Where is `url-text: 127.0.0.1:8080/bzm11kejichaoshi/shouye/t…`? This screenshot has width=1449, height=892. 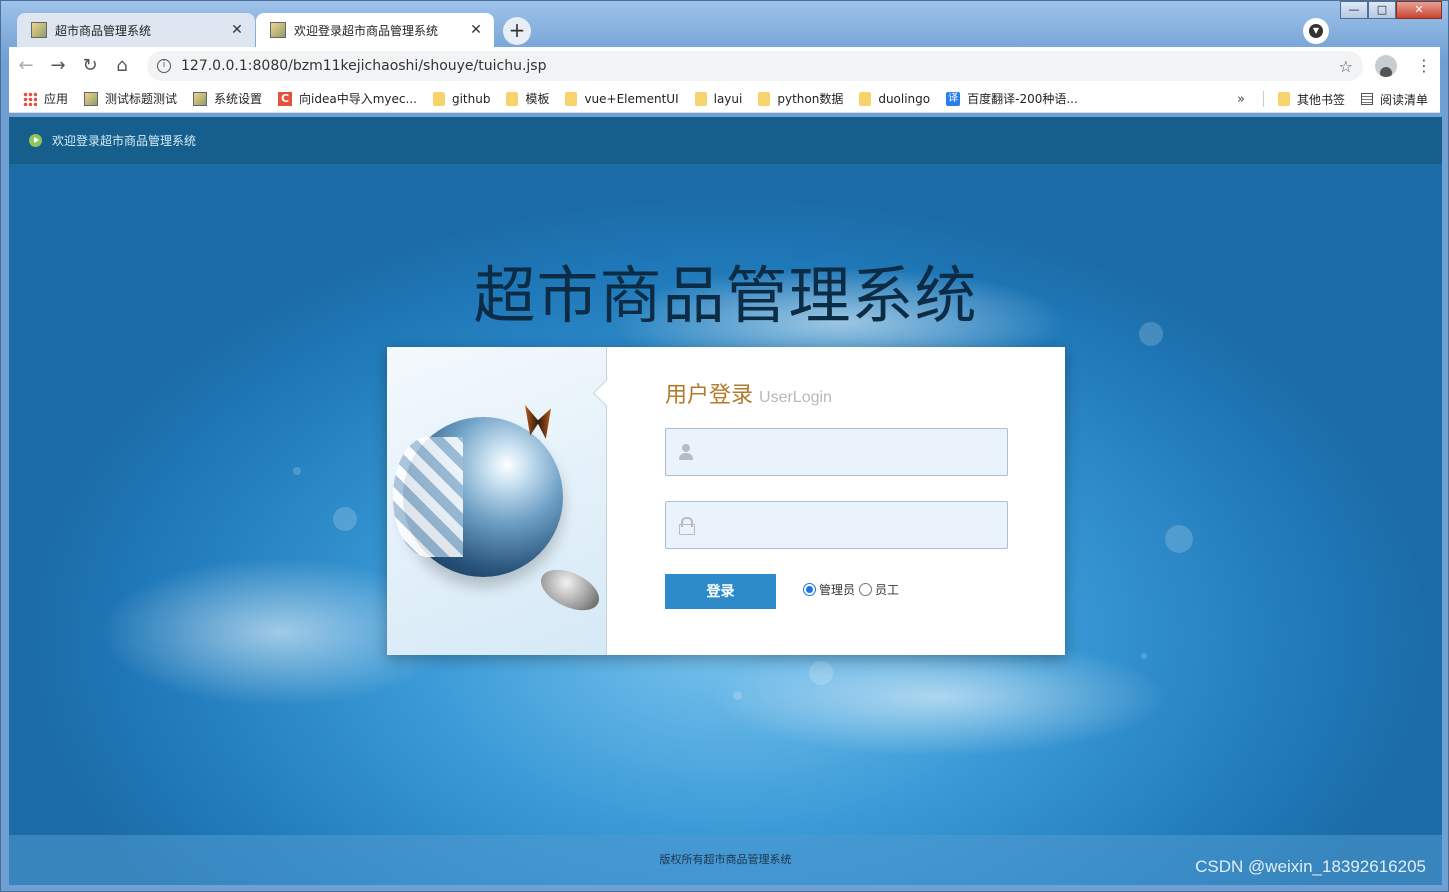
url-text: 127.0.0.1:8080/bzm11kejichaoshi/shouye/t… is located at coordinates (760, 66).